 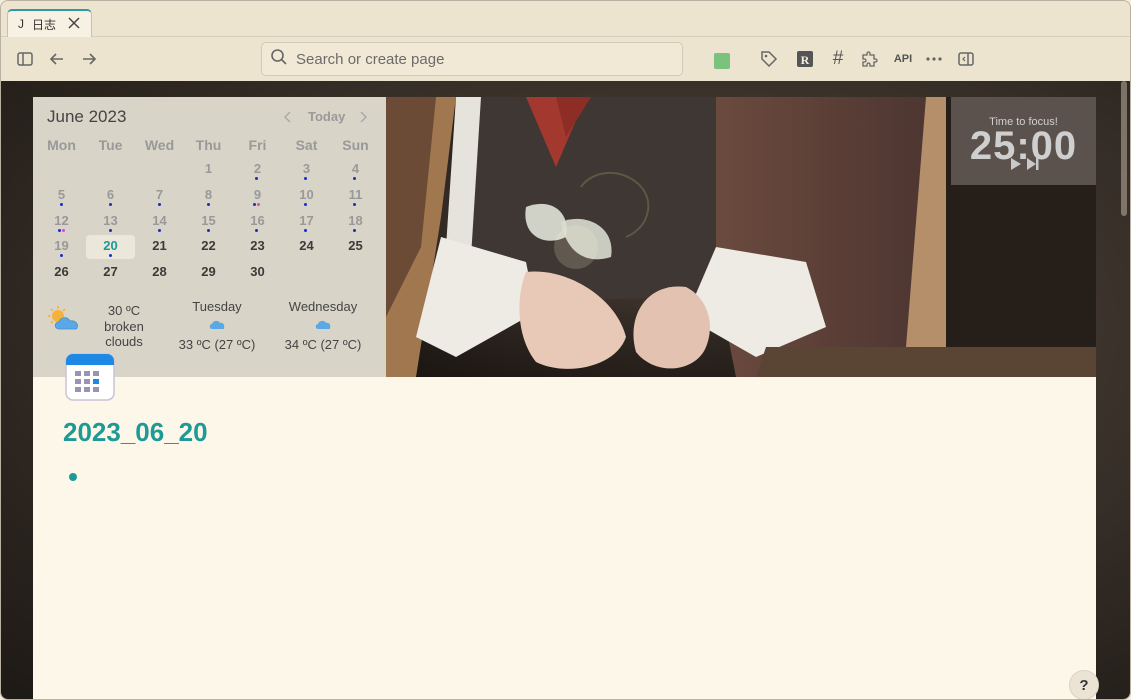 What do you see at coordinates (159, 145) in the screenshot?
I see `weekday-label: Wed` at bounding box center [159, 145].